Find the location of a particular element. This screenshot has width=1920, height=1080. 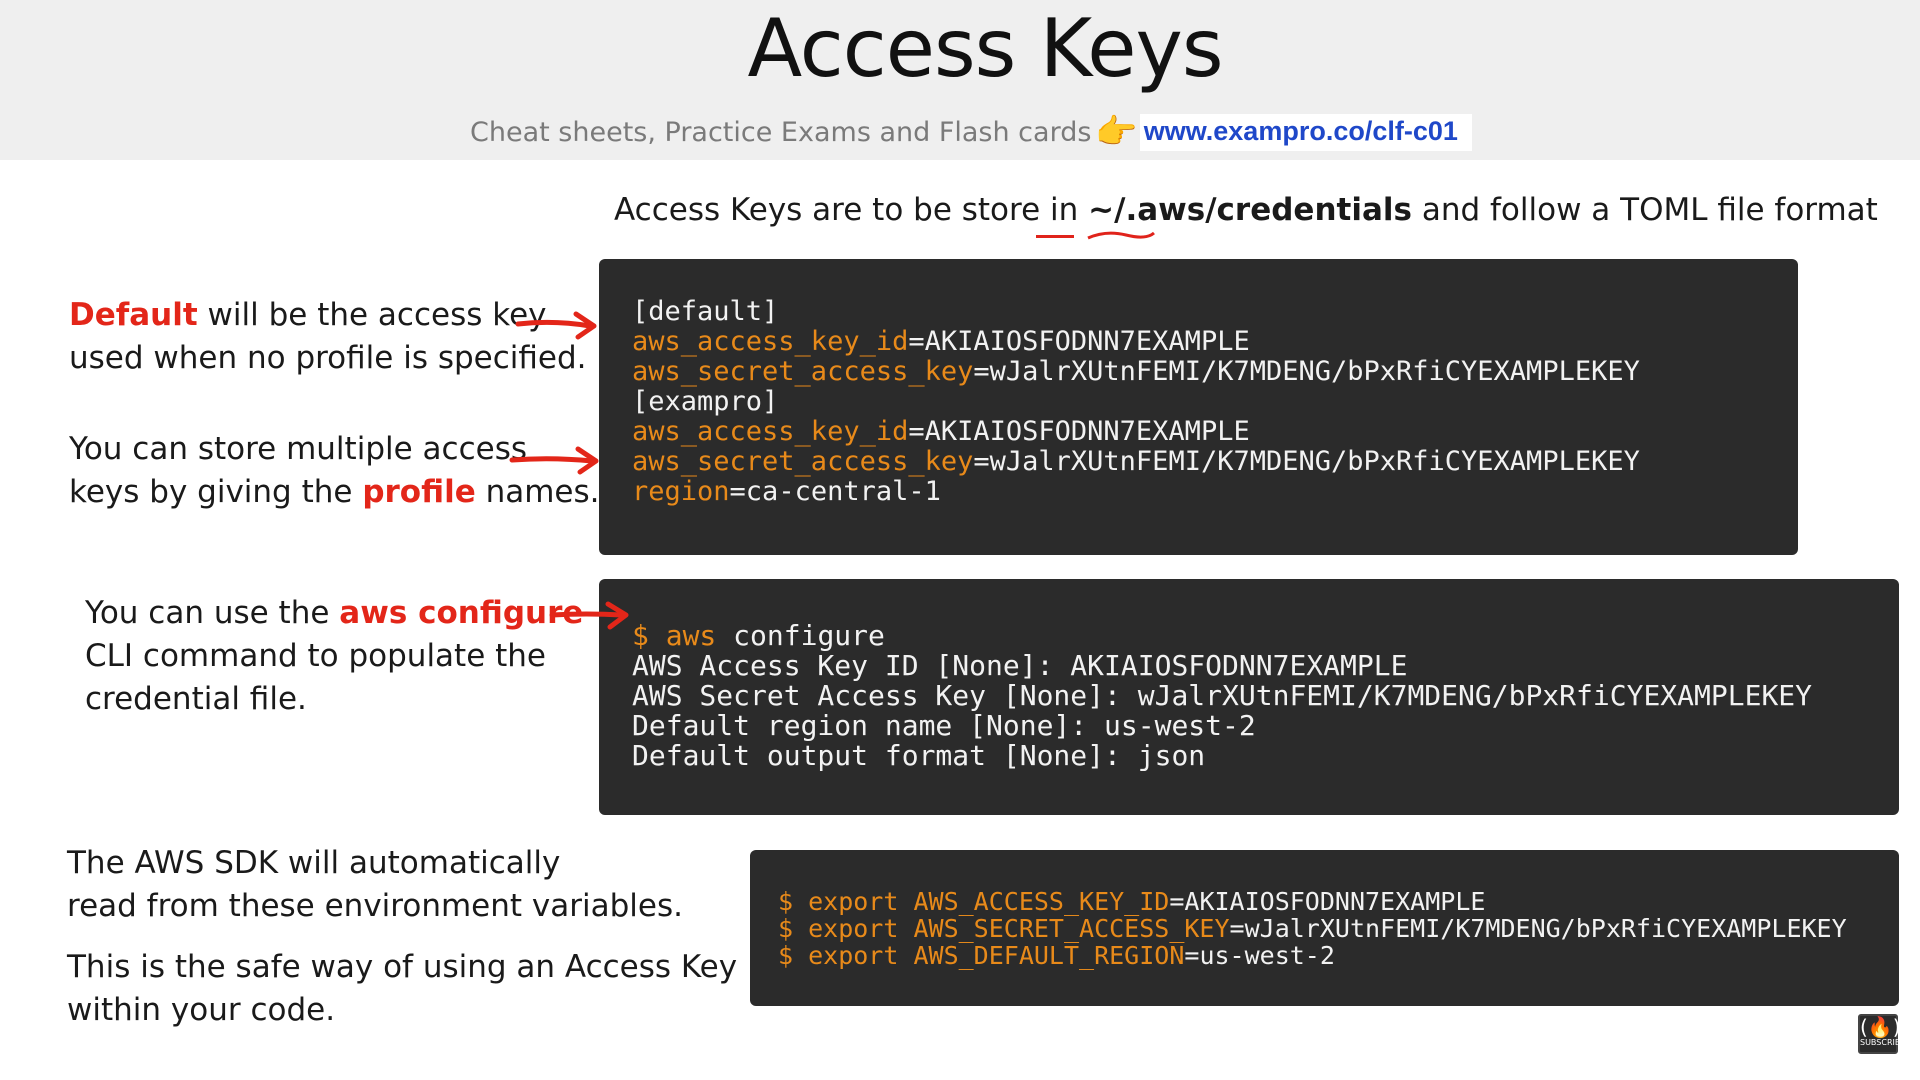

configure-command-line: $ aws configure is located at coordinates (1265, 636).